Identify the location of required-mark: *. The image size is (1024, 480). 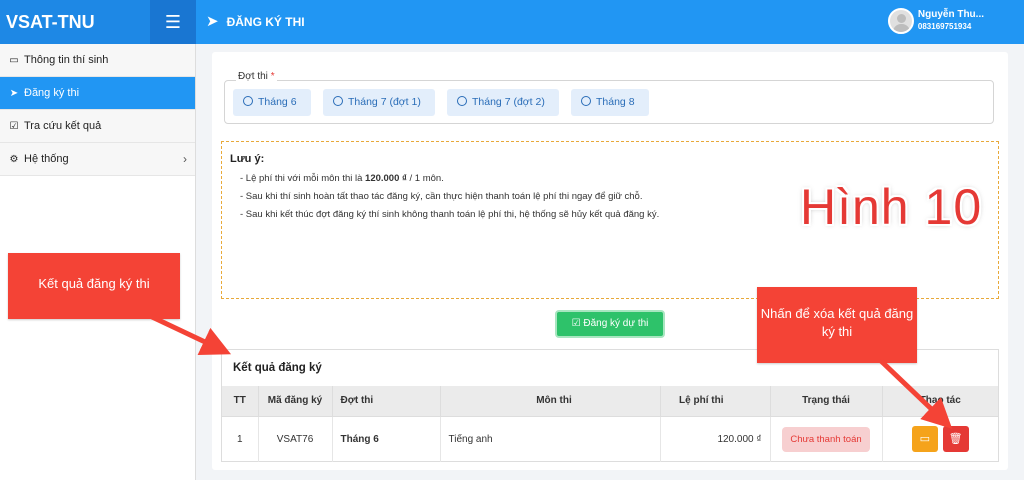
(272, 76).